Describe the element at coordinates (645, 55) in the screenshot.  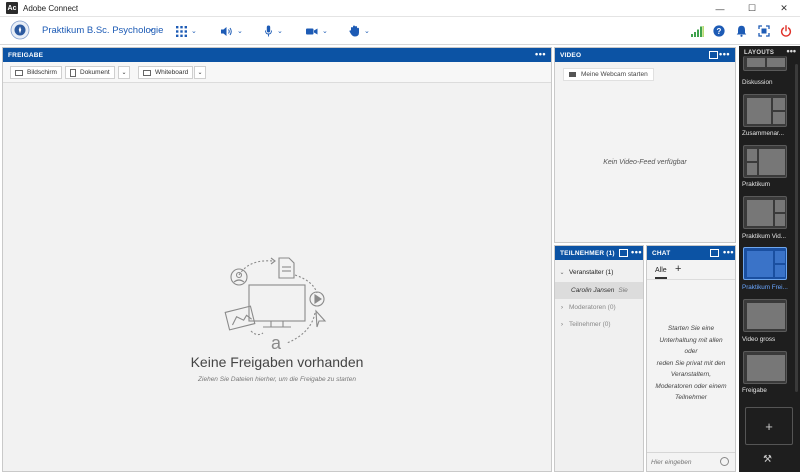
I see `video-pod-header: VIDEO •••` at that location.